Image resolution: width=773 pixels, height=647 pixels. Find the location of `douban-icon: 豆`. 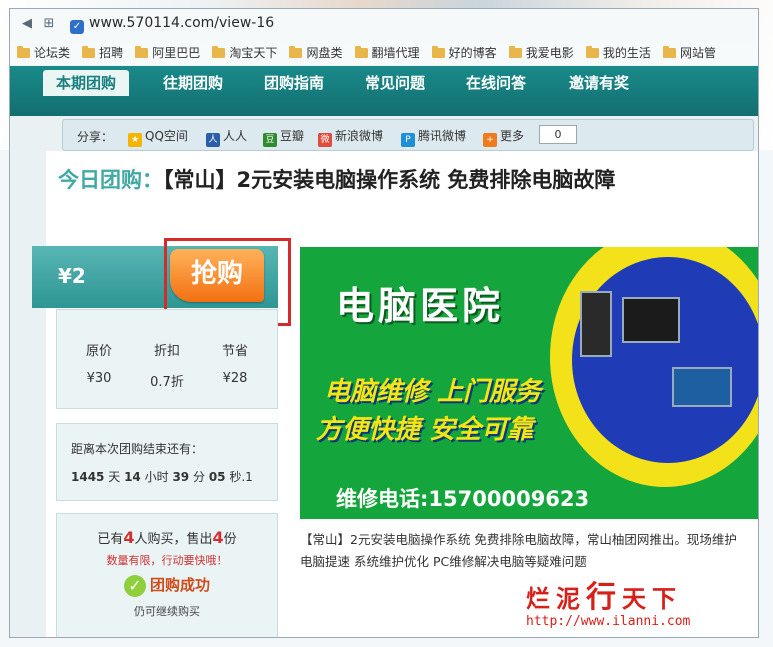

douban-icon: 豆 is located at coordinates (270, 140).